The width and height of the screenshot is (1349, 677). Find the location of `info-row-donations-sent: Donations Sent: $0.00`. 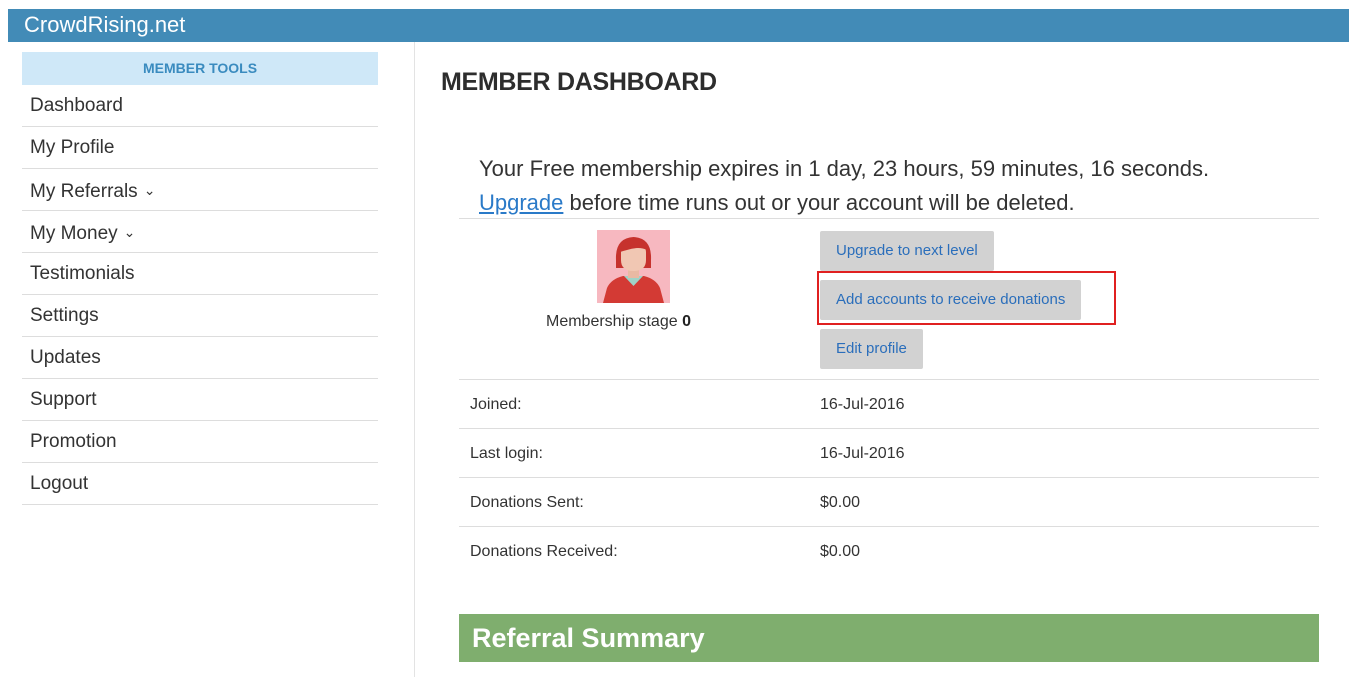

info-row-donations-sent: Donations Sent: $0.00 is located at coordinates (889, 502).